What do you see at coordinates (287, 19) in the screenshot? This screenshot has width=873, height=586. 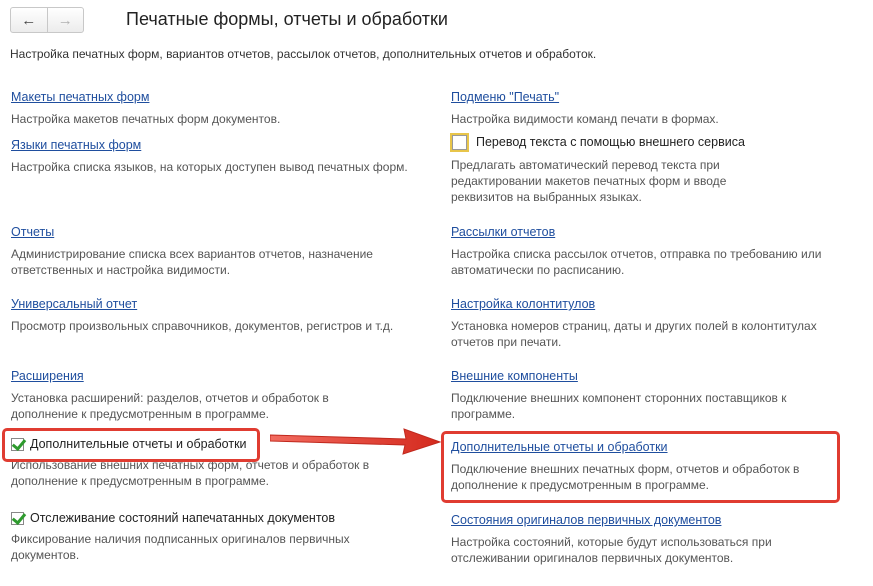 I see `page-title: Печатные формы, отчеты и обработки` at bounding box center [287, 19].